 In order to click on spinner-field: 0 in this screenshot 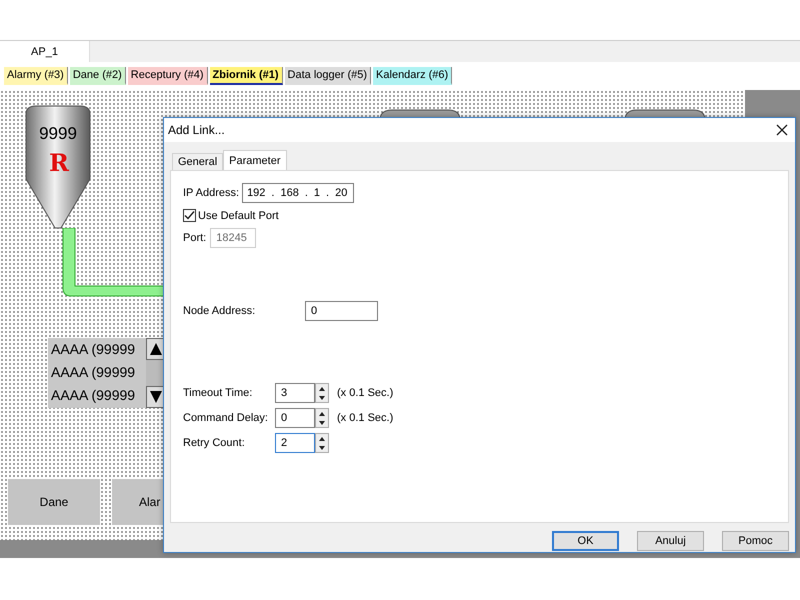, I will do `click(295, 418)`.